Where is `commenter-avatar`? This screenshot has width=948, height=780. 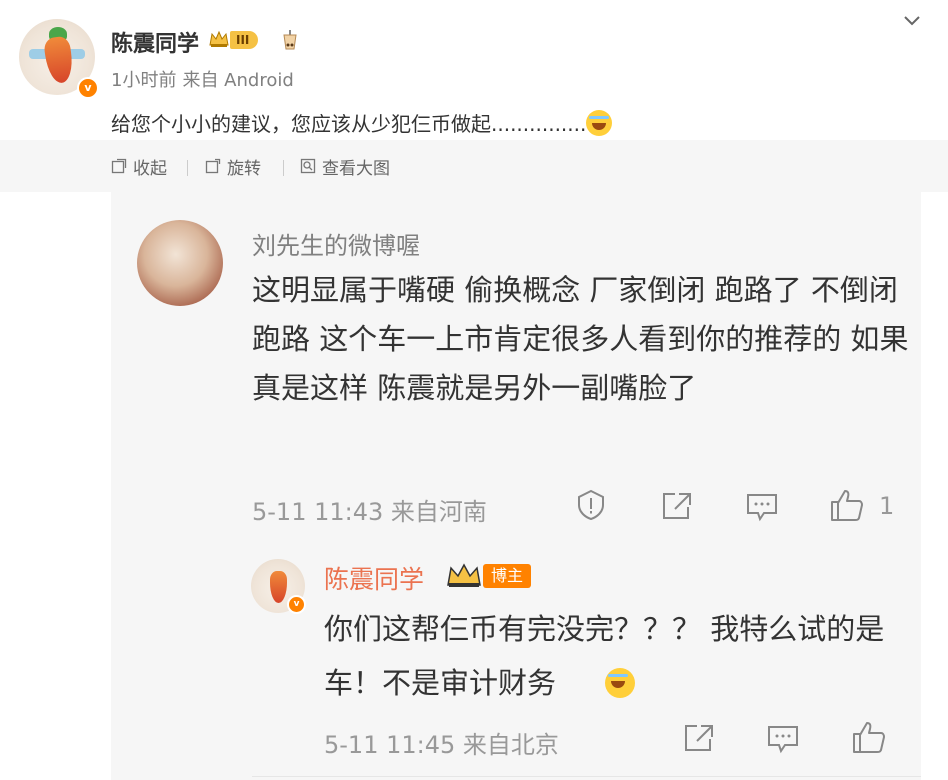
commenter-avatar is located at coordinates (180, 263).